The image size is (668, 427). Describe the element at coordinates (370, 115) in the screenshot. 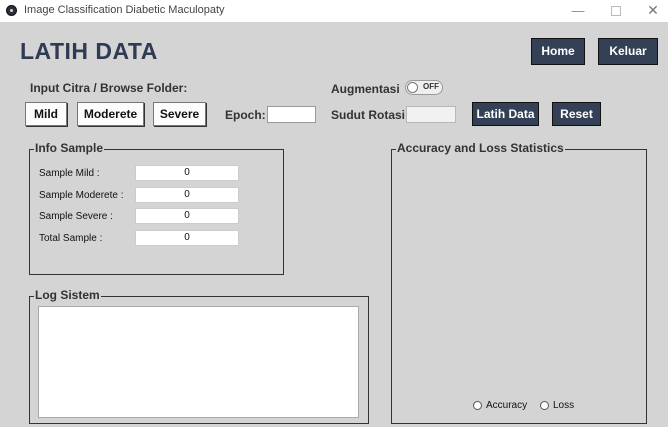

I see `sudut-rotasi-label: Sudut Rotasi:` at that location.